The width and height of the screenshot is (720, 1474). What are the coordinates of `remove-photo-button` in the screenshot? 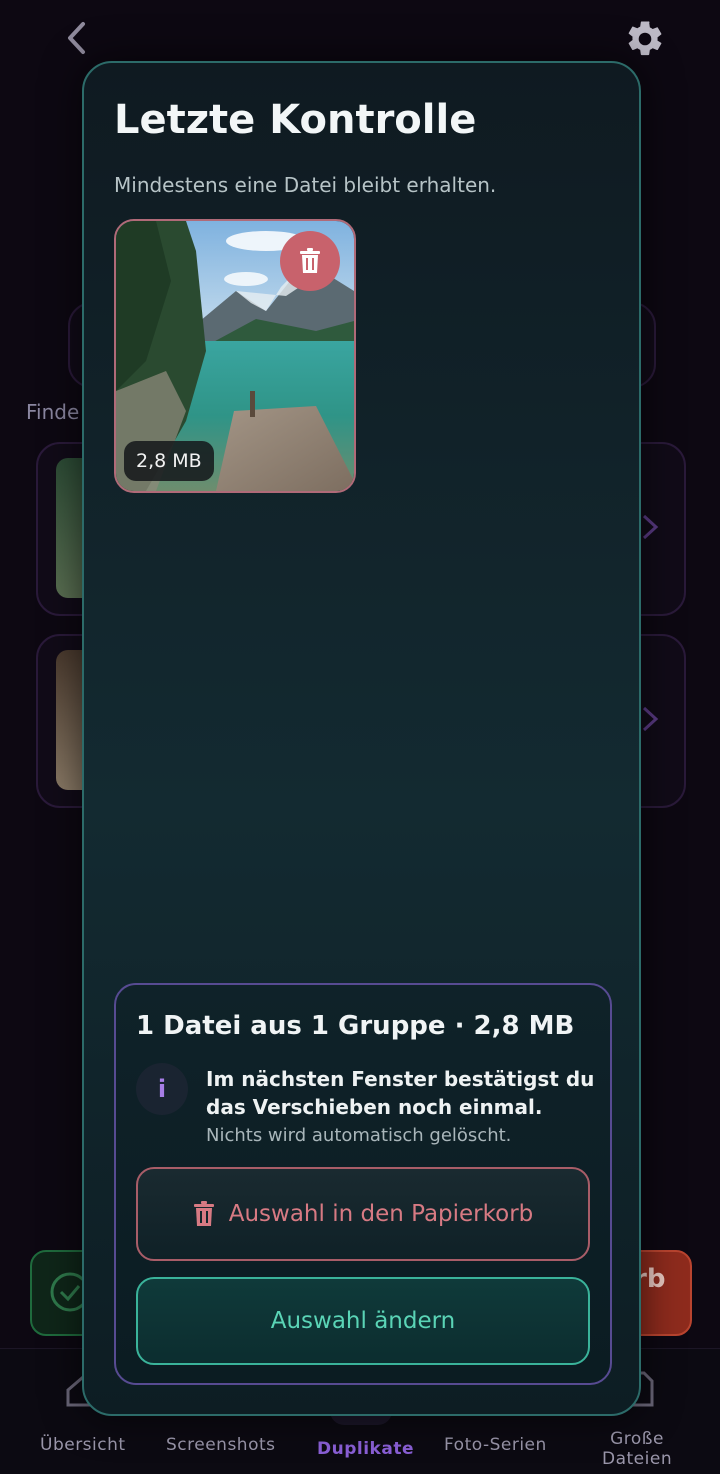 It's located at (310, 261).